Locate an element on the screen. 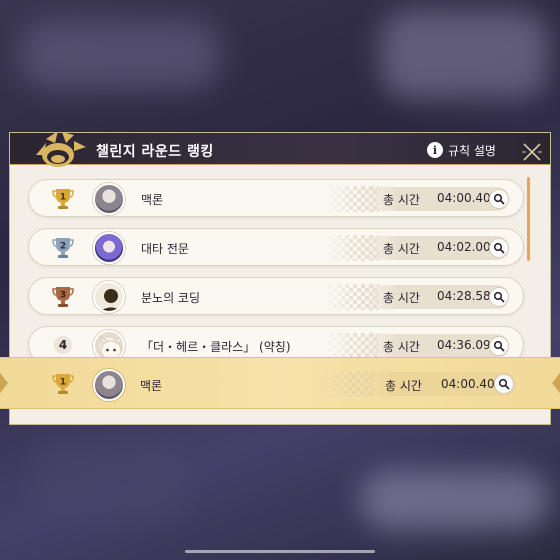 The image size is (560, 560). player-name: 대타 전문 is located at coordinates (165, 249).